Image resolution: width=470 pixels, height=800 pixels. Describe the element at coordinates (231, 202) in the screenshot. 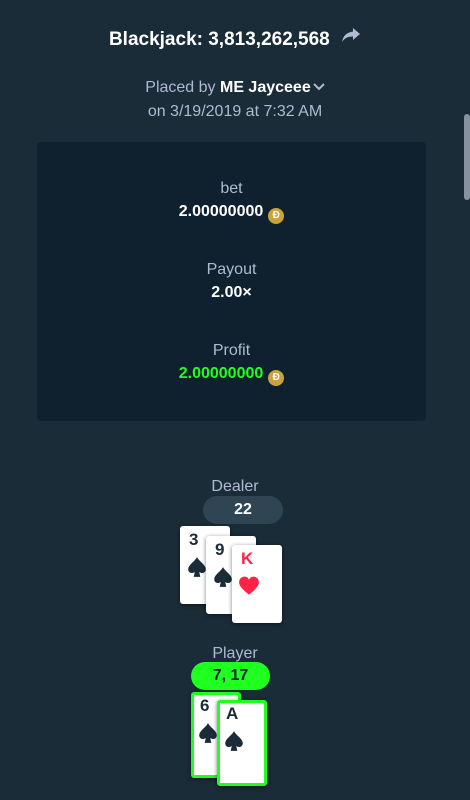

I see `bet-stat: bet 2.00000000 Ð` at that location.